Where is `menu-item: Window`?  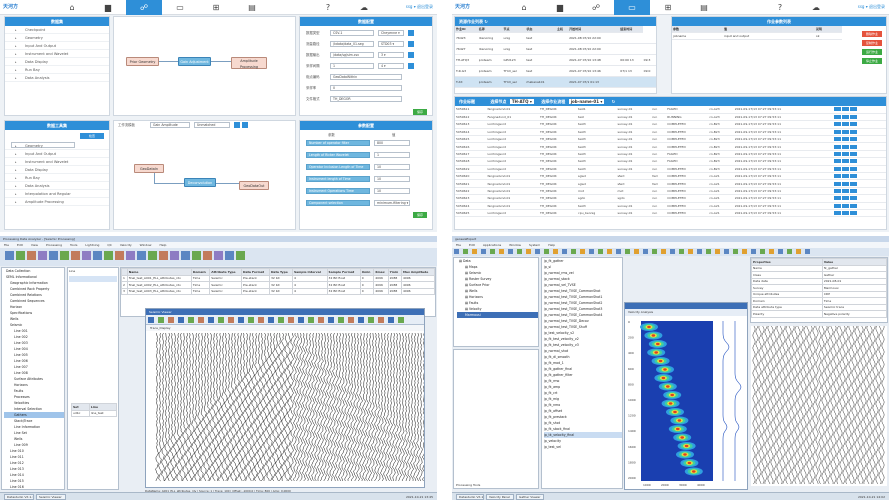
menu-item: Window is located at coordinates (146, 245).